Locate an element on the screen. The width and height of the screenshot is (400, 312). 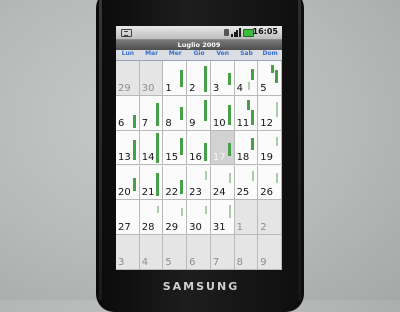
day-cell: 25 is located at coordinates (246, 183).